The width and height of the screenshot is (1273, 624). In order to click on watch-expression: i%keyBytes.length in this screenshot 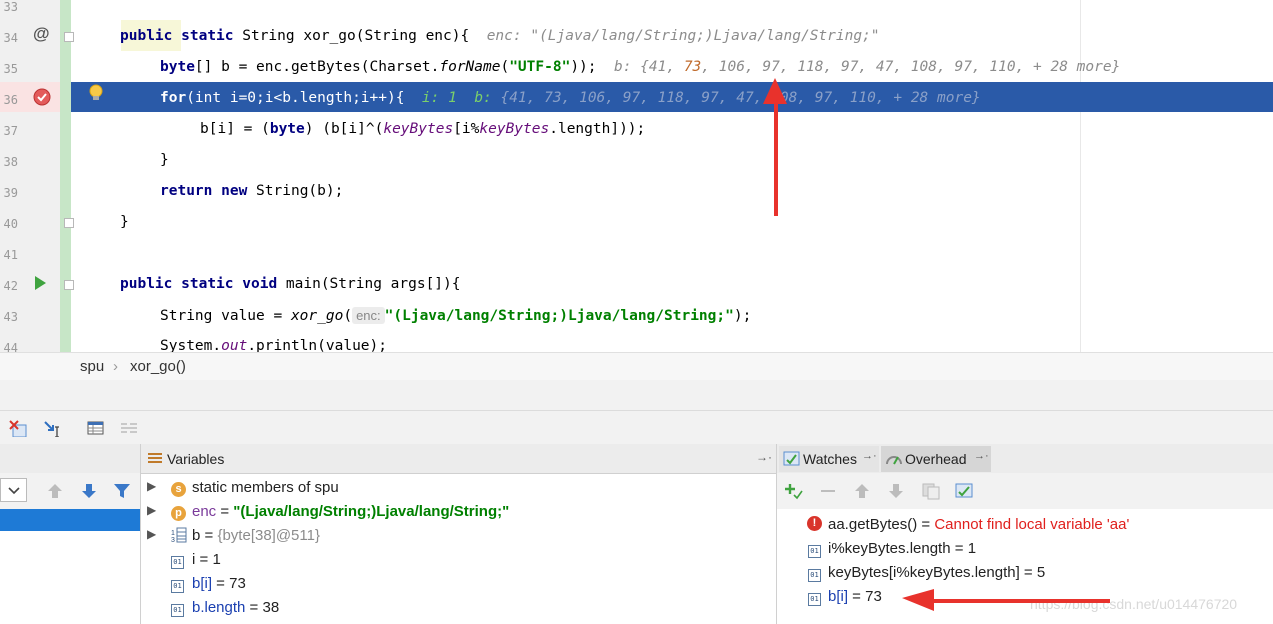, I will do `click(889, 548)`.